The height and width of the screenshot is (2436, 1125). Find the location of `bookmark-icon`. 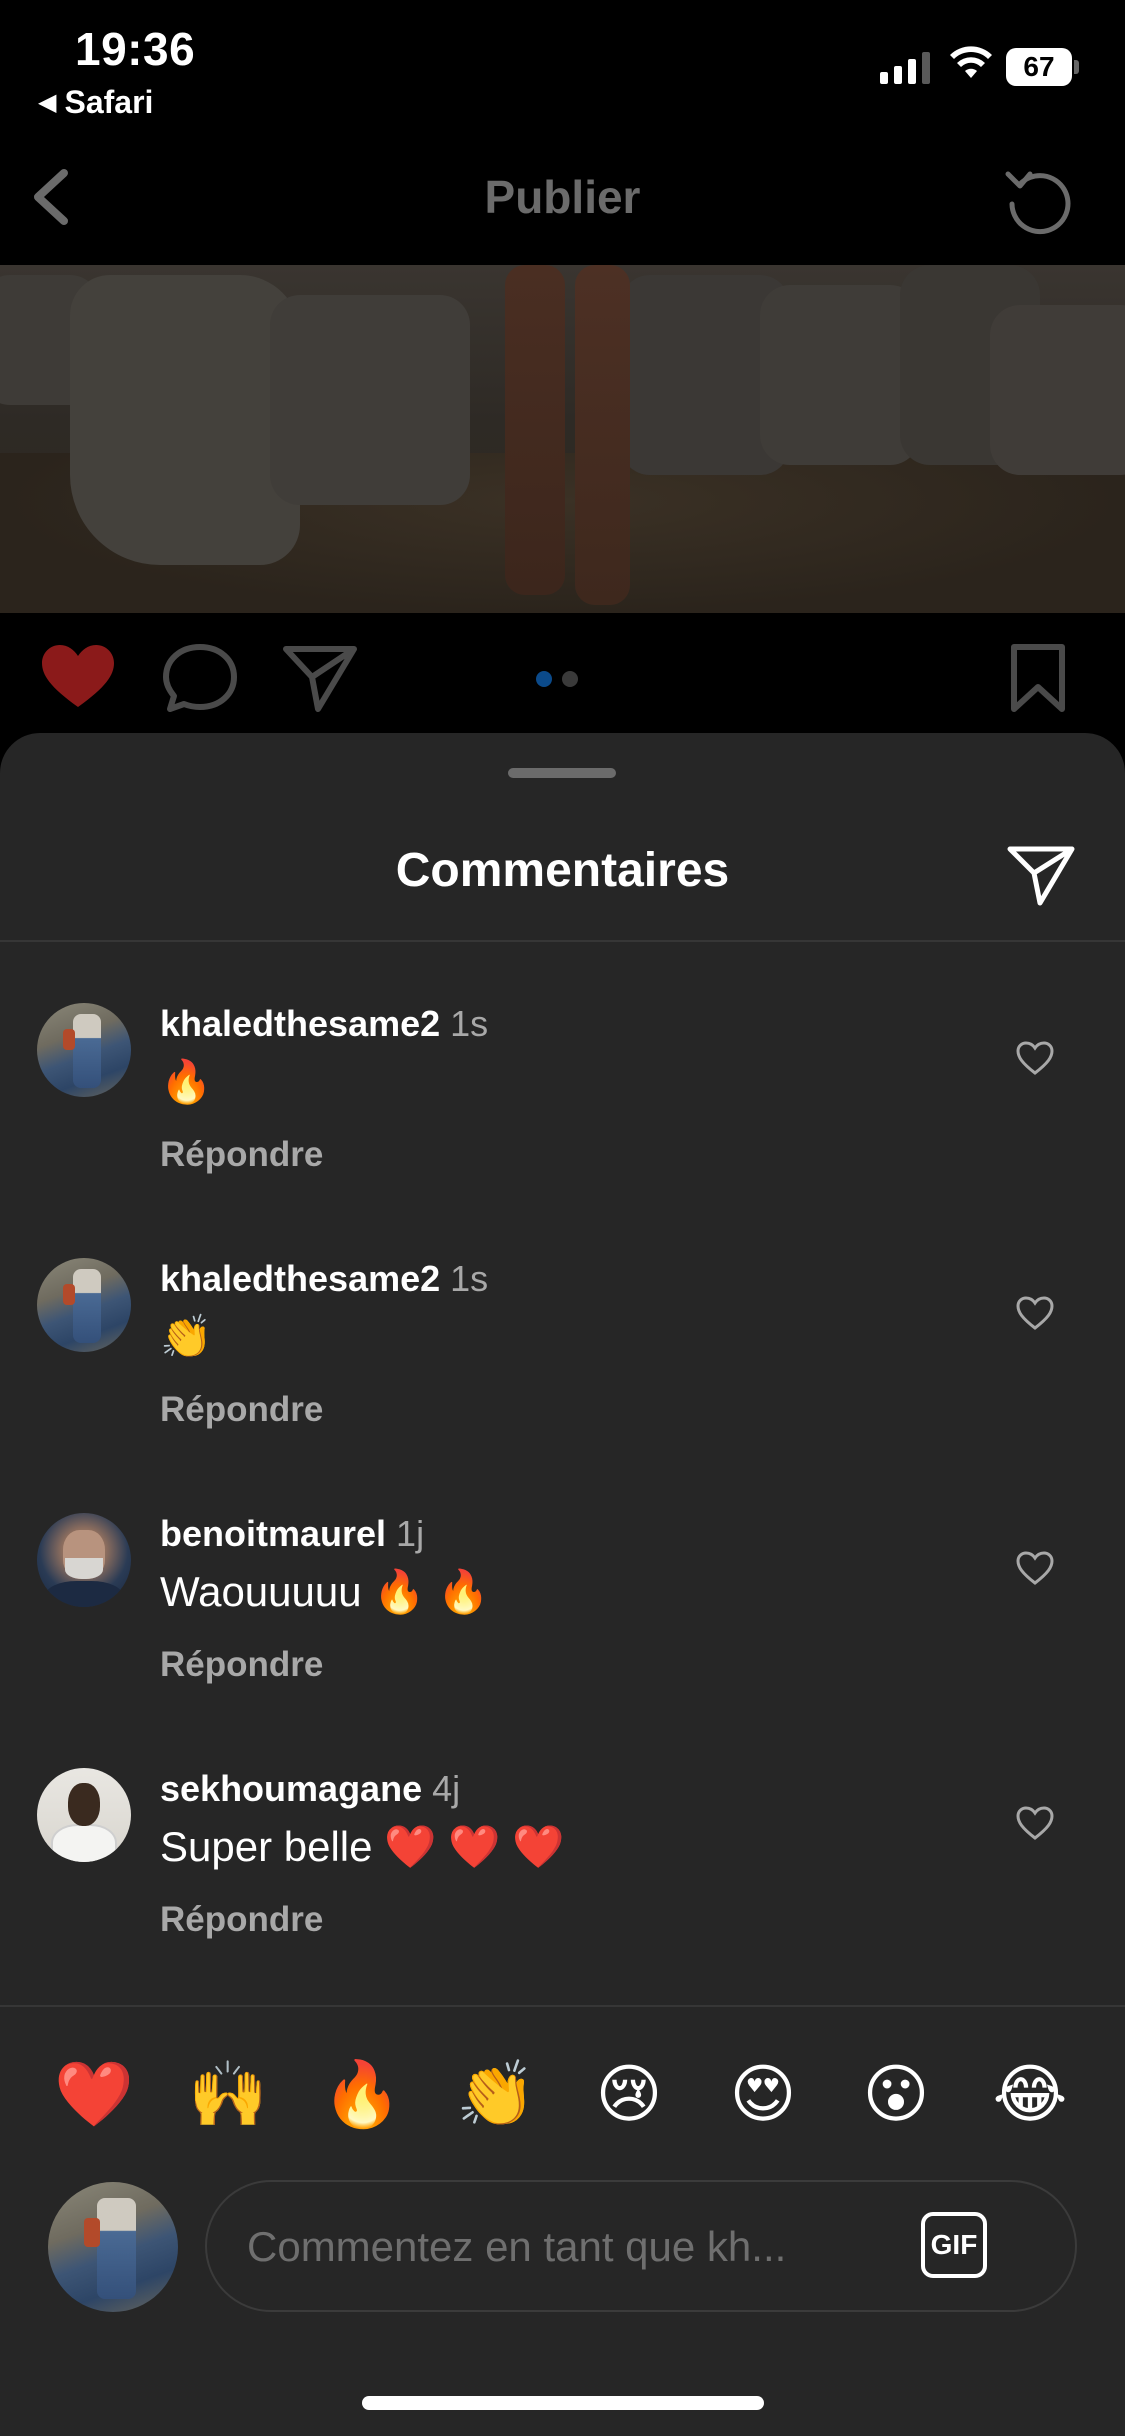

bookmark-icon is located at coordinates (1038, 678).